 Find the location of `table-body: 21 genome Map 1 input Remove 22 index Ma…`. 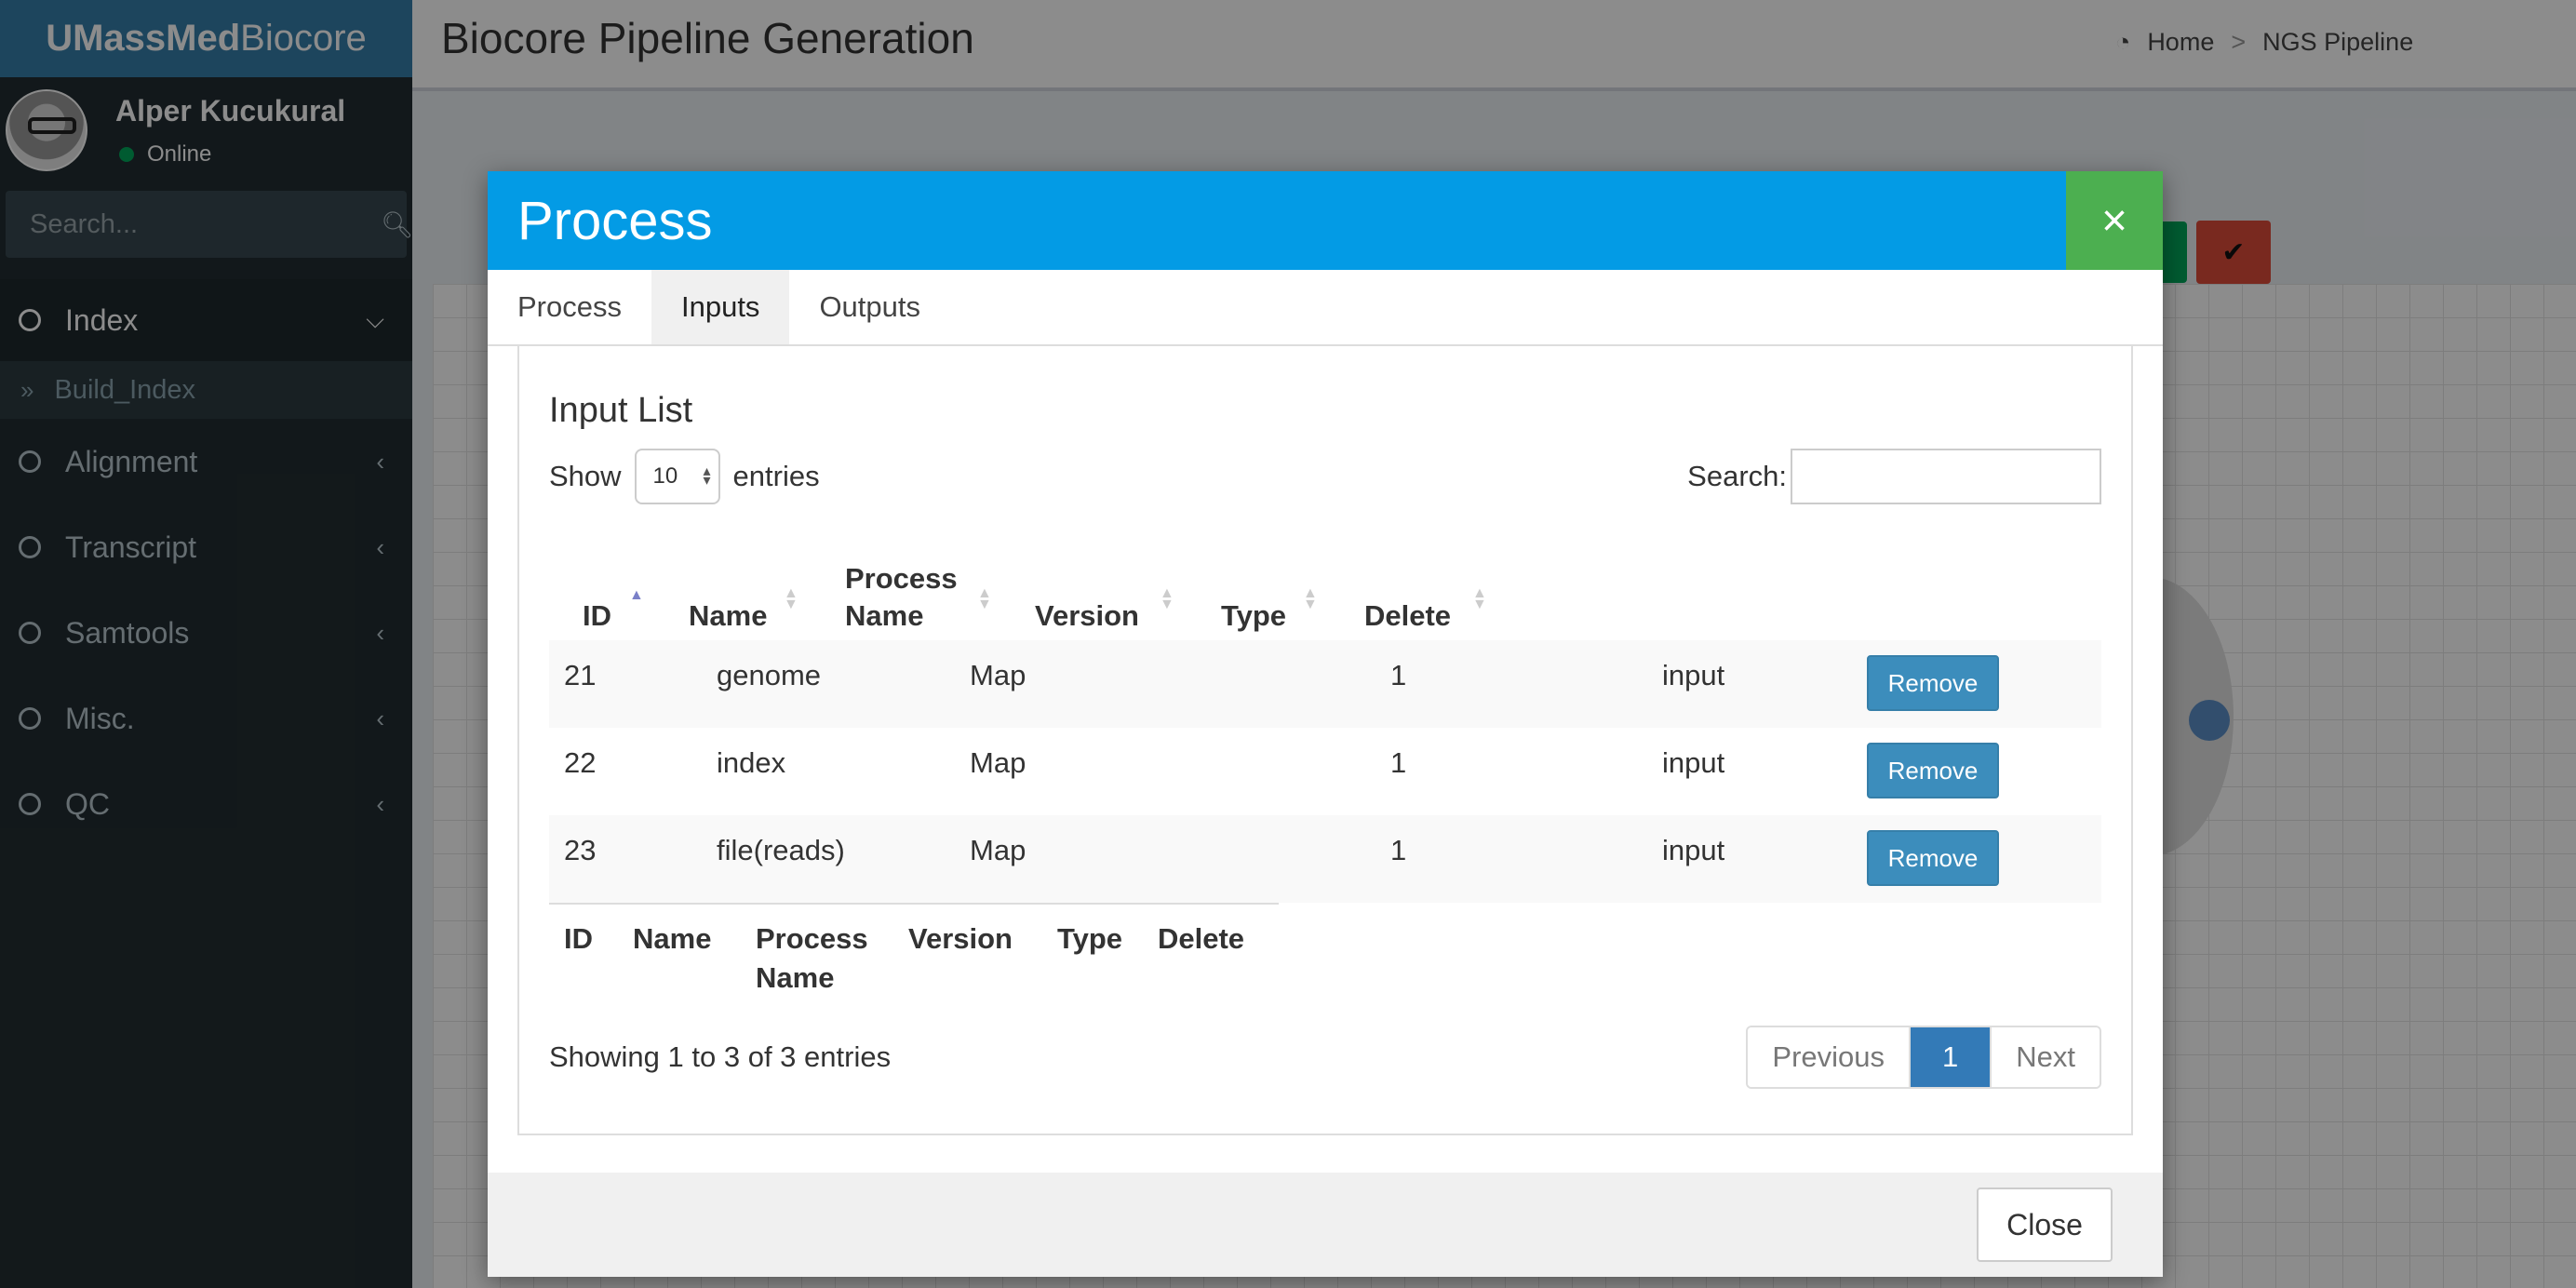

table-body: 21 genome Map 1 input Remove 22 index Ma… is located at coordinates (1325, 771).